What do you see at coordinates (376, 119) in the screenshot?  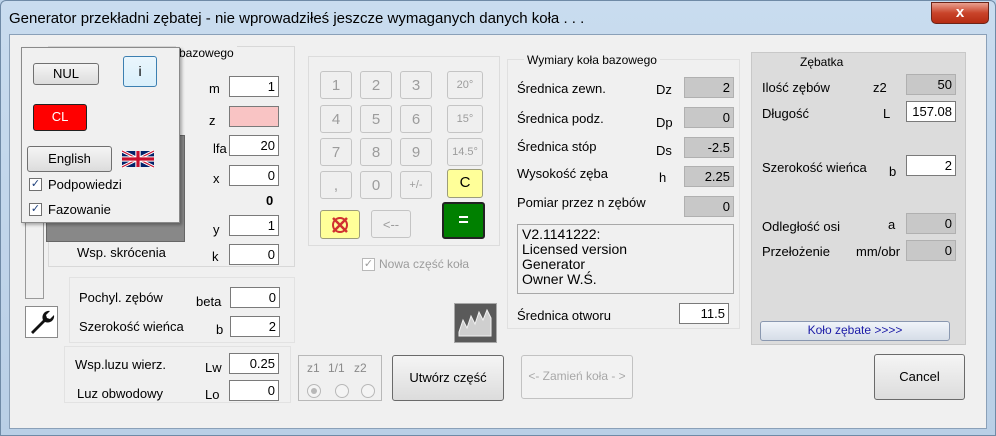 I see `key-5: 5` at bounding box center [376, 119].